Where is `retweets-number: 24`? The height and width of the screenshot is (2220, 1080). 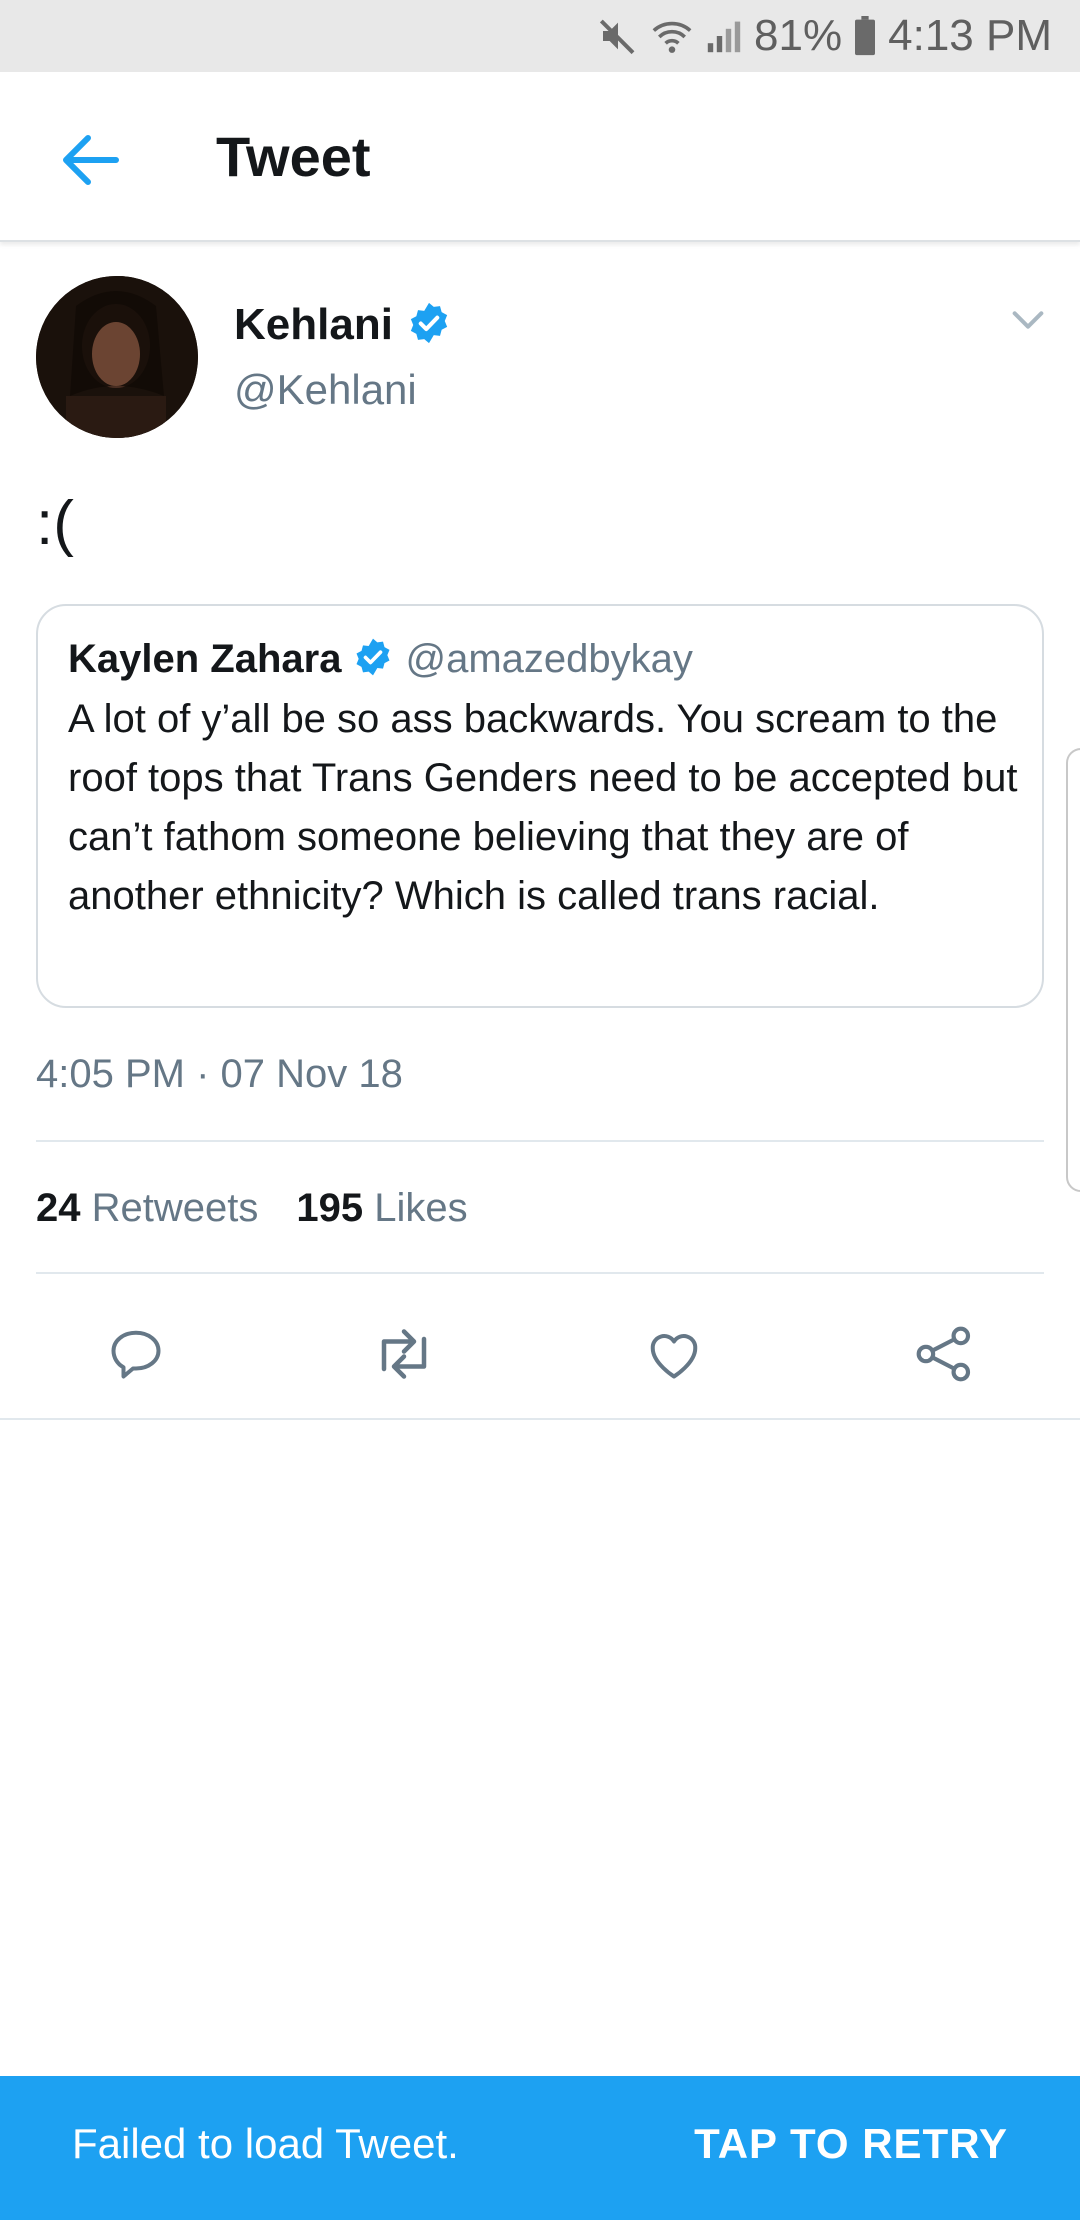 retweets-number: 24 is located at coordinates (58, 1208).